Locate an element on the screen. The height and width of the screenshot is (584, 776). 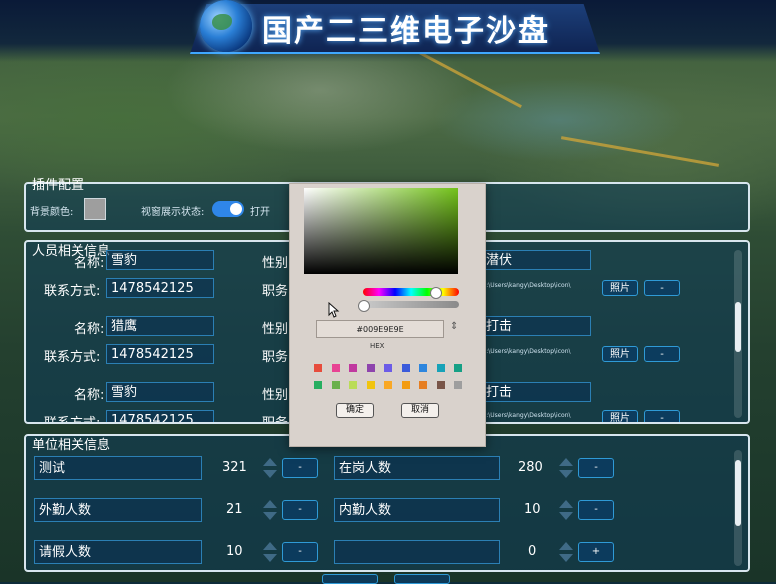
format-toggle-icon: ⇕ is located at coordinates (454, 326).